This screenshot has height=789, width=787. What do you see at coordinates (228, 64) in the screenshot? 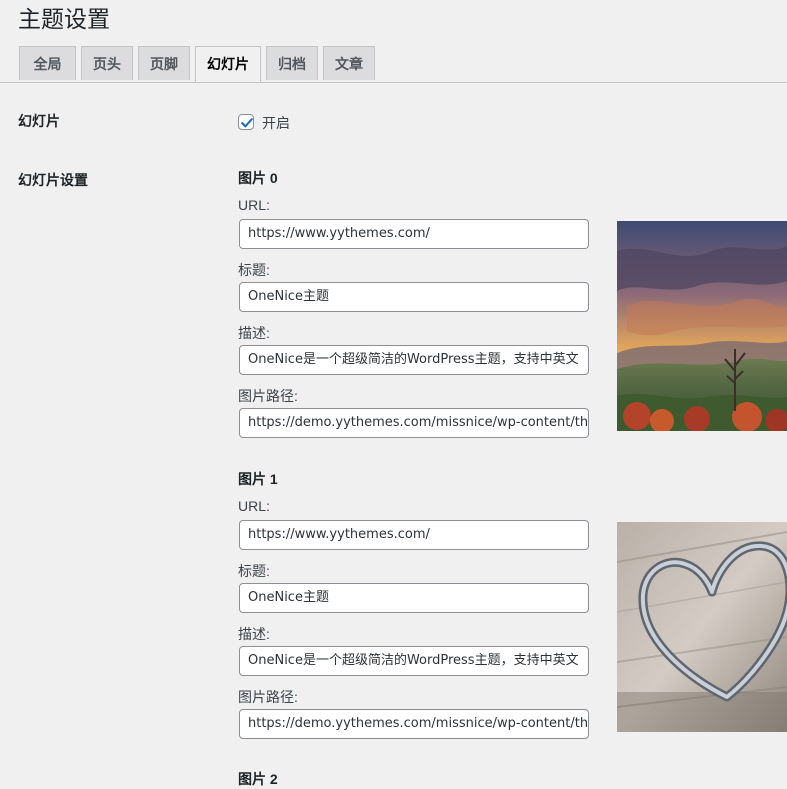
I see `tab-slideshow: 幻灯片` at bounding box center [228, 64].